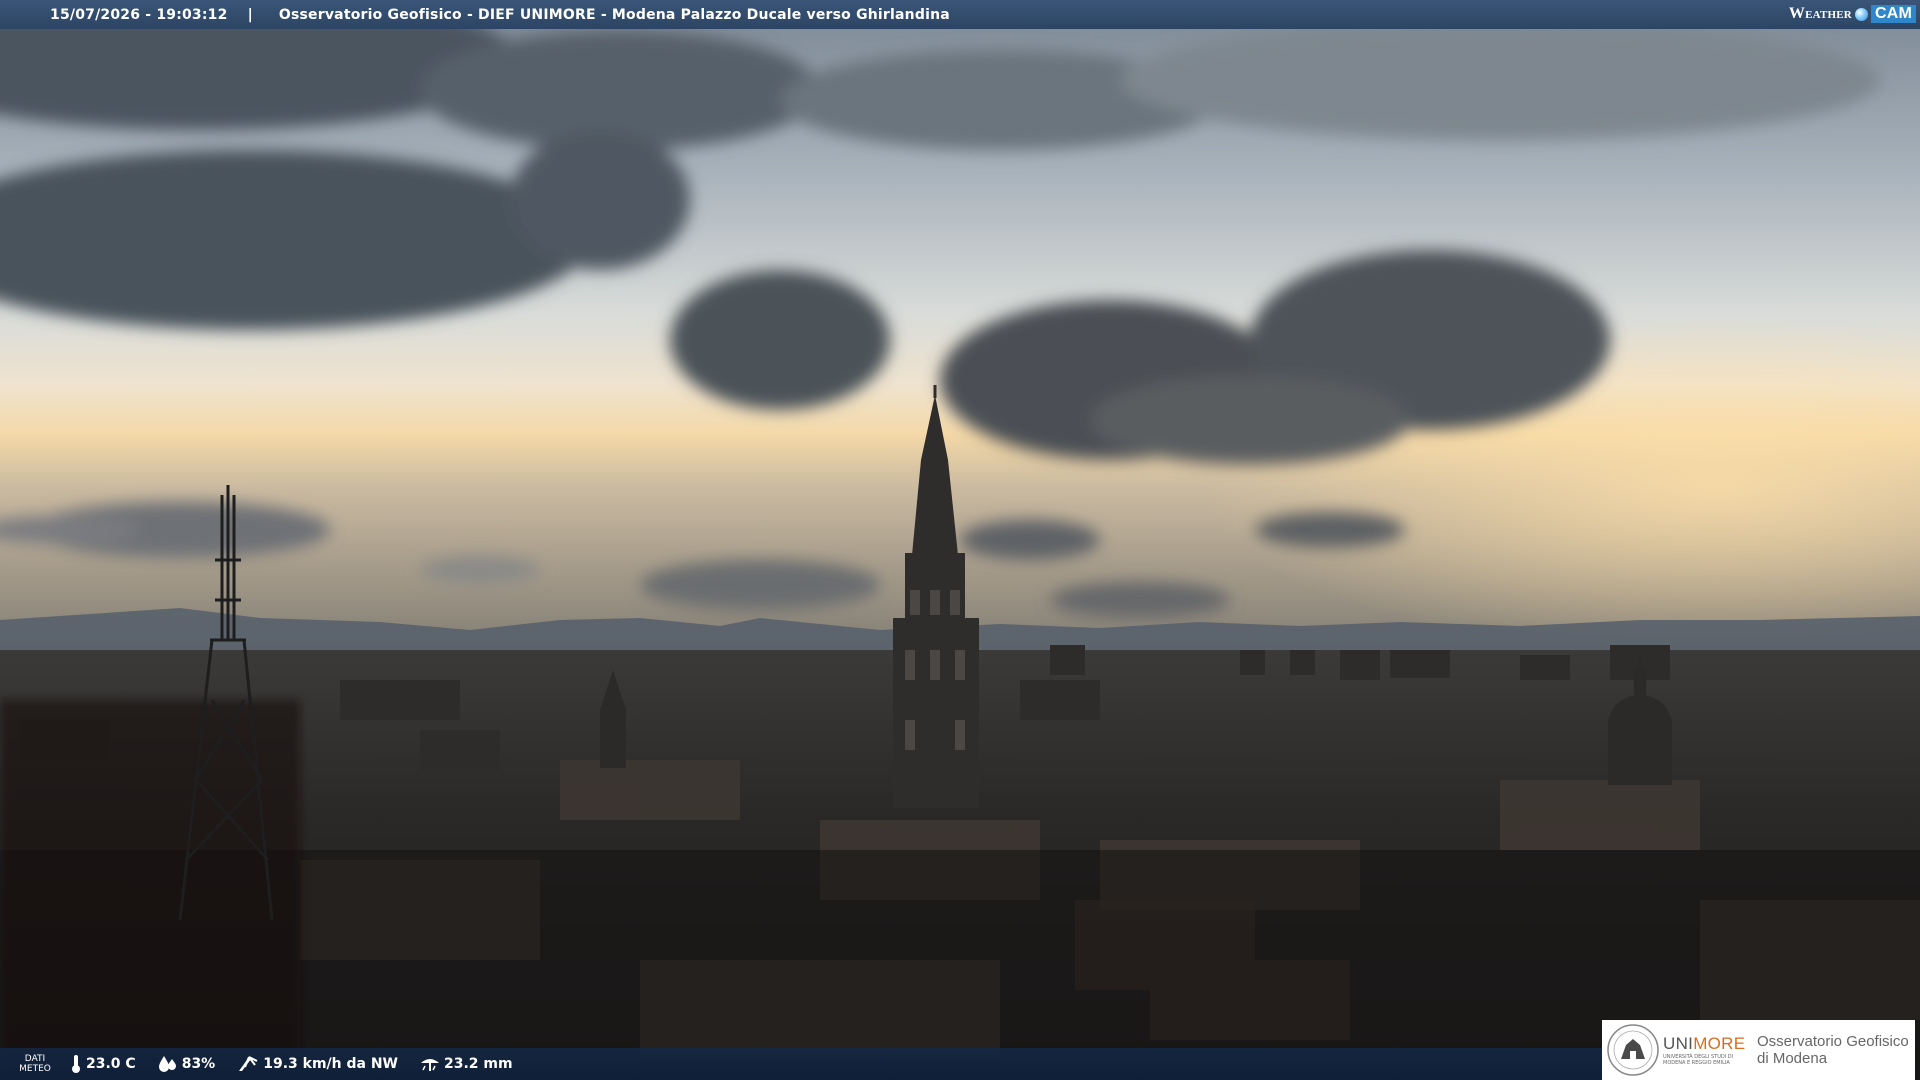 This screenshot has height=1080, width=1920. Describe the element at coordinates (430, 1065) in the screenshot. I see `rain-icon` at that location.